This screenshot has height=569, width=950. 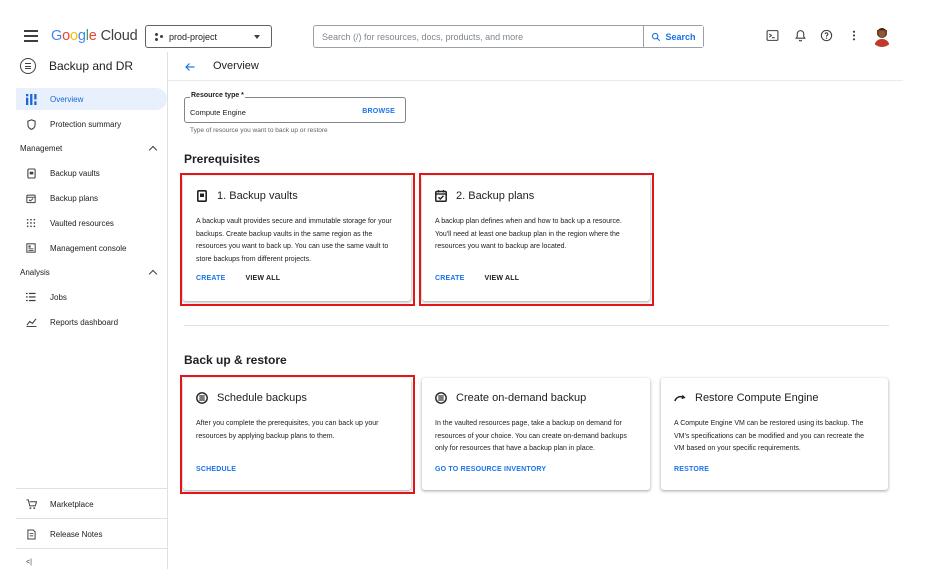 What do you see at coordinates (757, 398) in the screenshot?
I see `card-title: Restore Compute Engine` at bounding box center [757, 398].